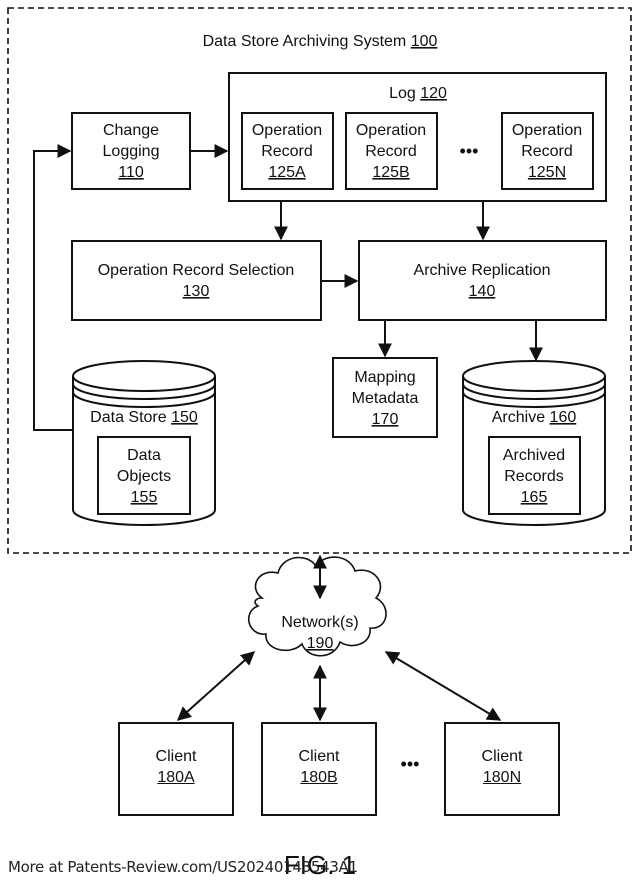  I want to click on svg-text: Log 120, so click(418, 93).